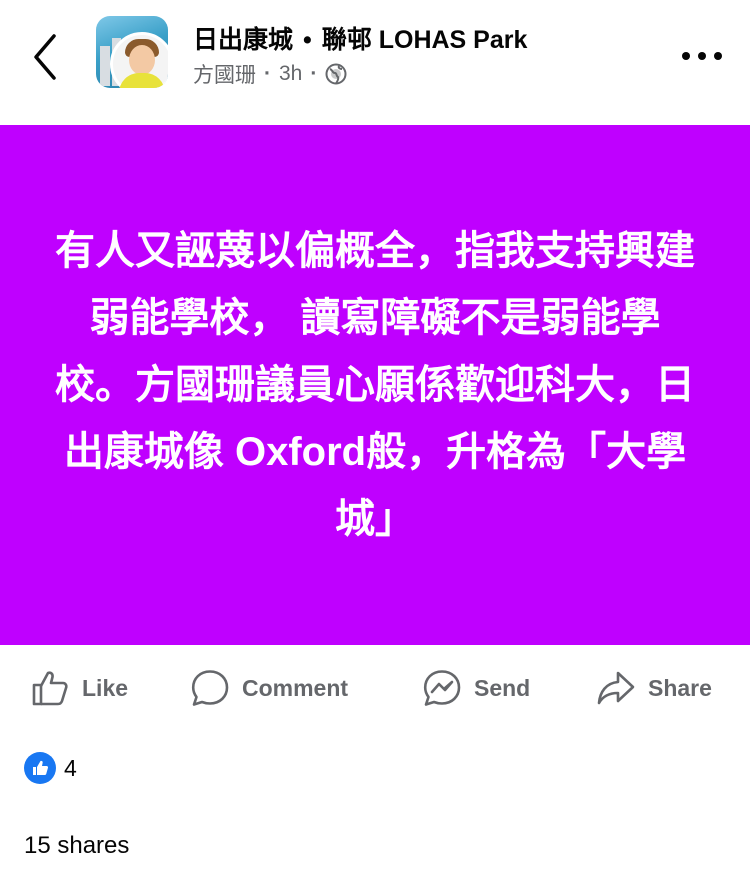  I want to click on share-label: Share, so click(680, 687).